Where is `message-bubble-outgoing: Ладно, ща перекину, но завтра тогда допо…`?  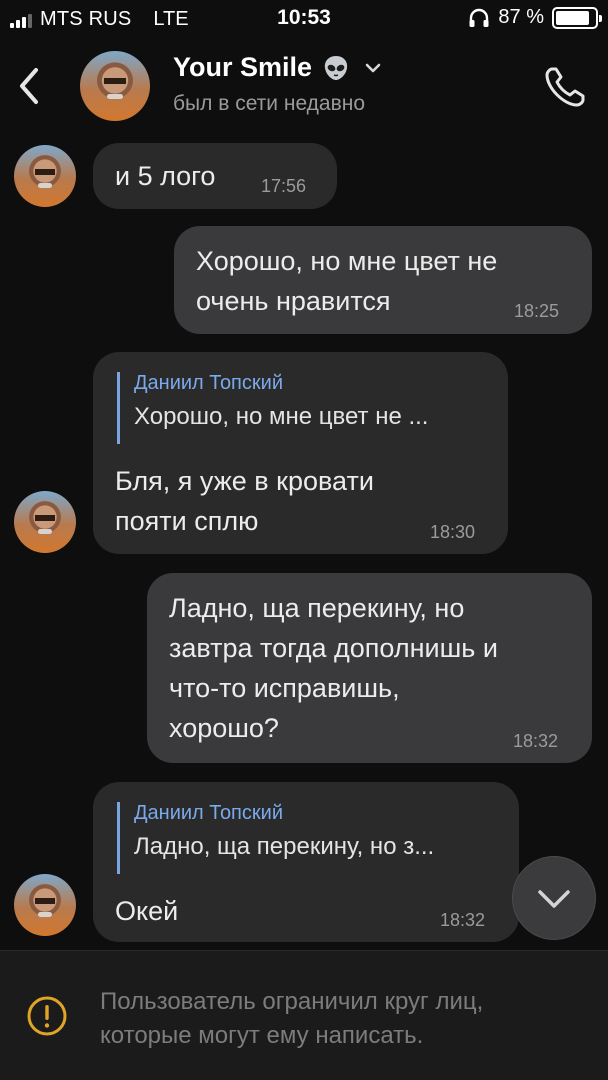
message-bubble-outgoing: Ладно, ща перекину, но завтра тогда допо… is located at coordinates (369, 668).